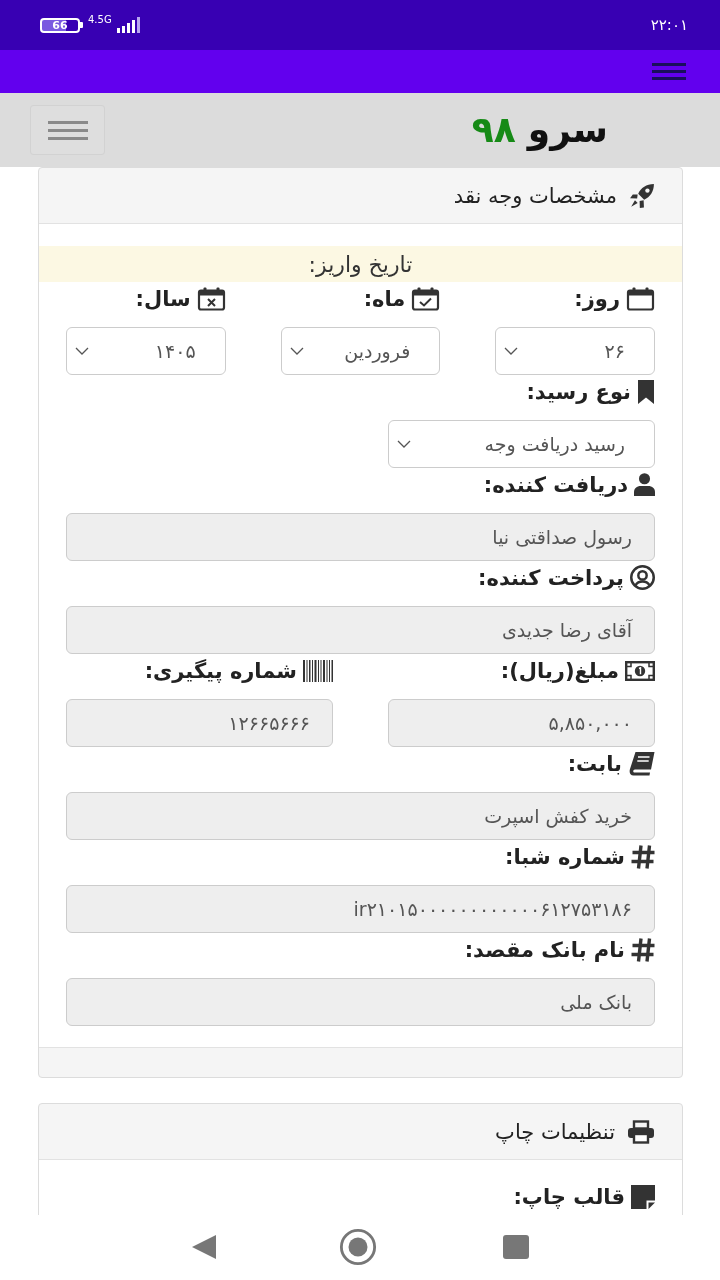  What do you see at coordinates (211, 298) in the screenshot?
I see `calendar-x-icon` at bounding box center [211, 298].